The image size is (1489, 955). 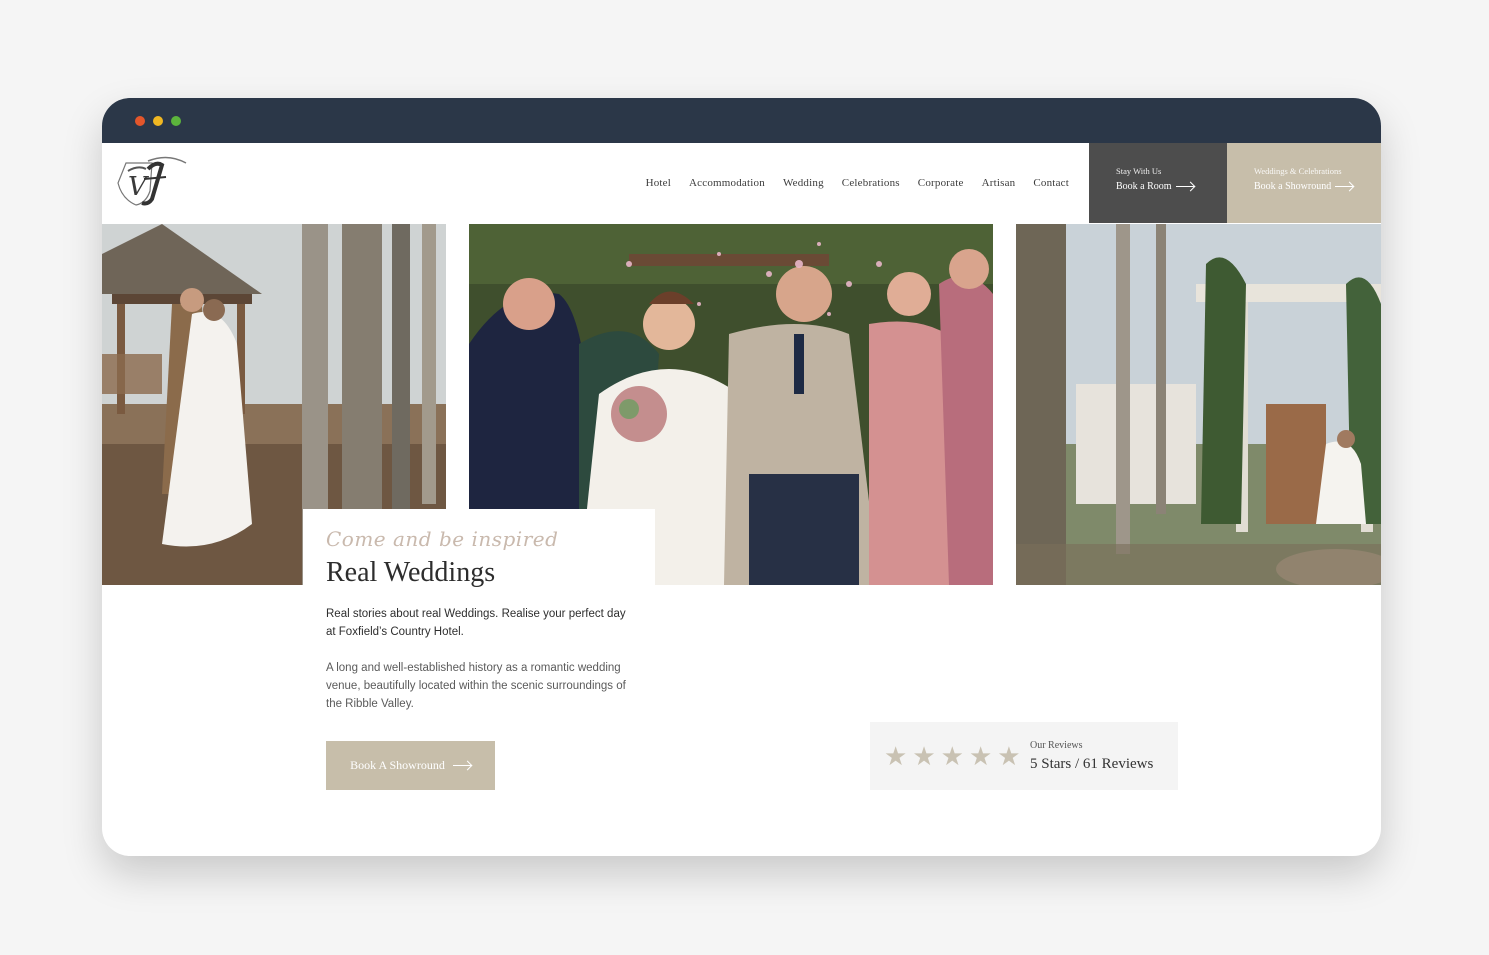 I want to click on reviews-label: Our Reviews, so click(x=1056, y=745).